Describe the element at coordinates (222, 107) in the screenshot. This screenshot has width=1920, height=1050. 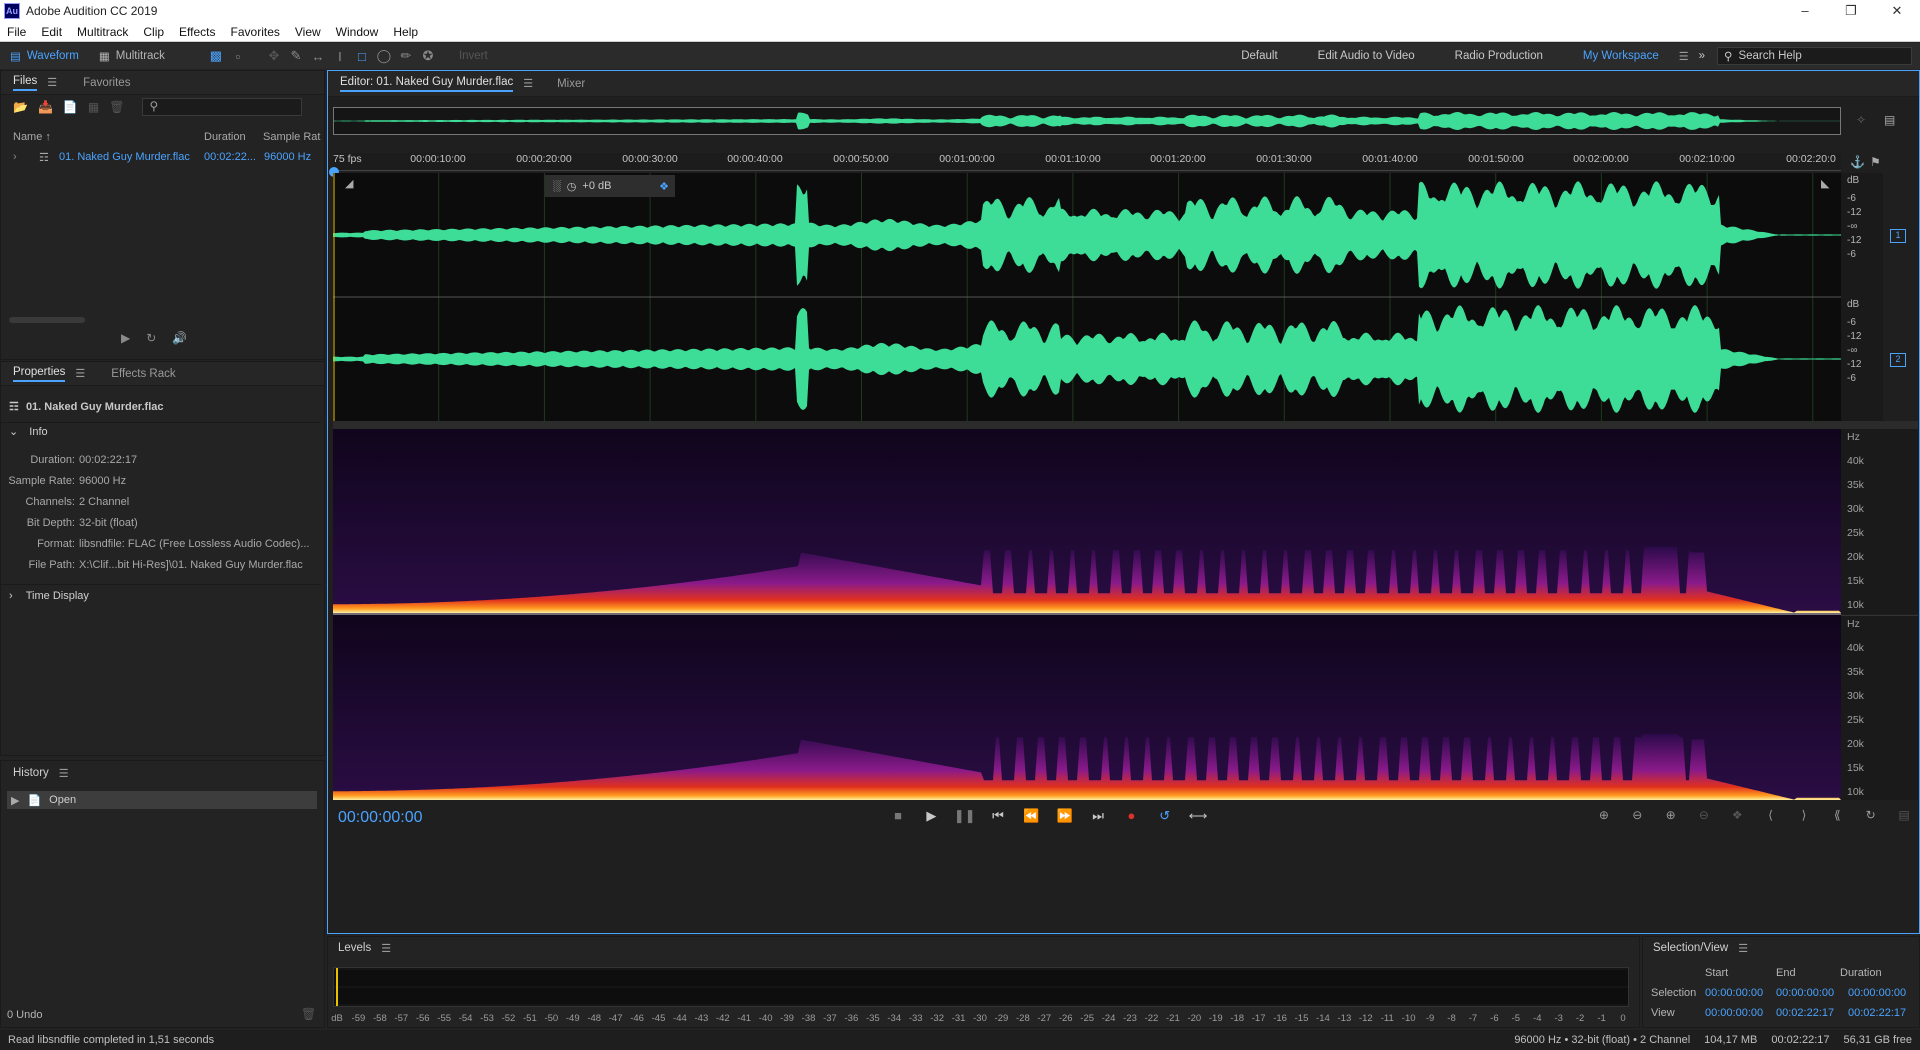
I see `files-search-field: ⚲` at that location.